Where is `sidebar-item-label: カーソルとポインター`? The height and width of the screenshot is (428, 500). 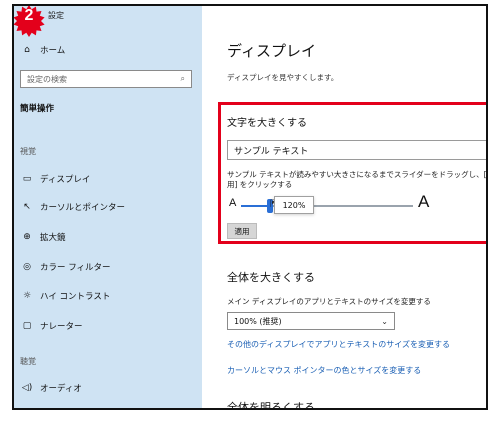
sidebar-item-label: カーソルとポインター is located at coordinates (83, 208).